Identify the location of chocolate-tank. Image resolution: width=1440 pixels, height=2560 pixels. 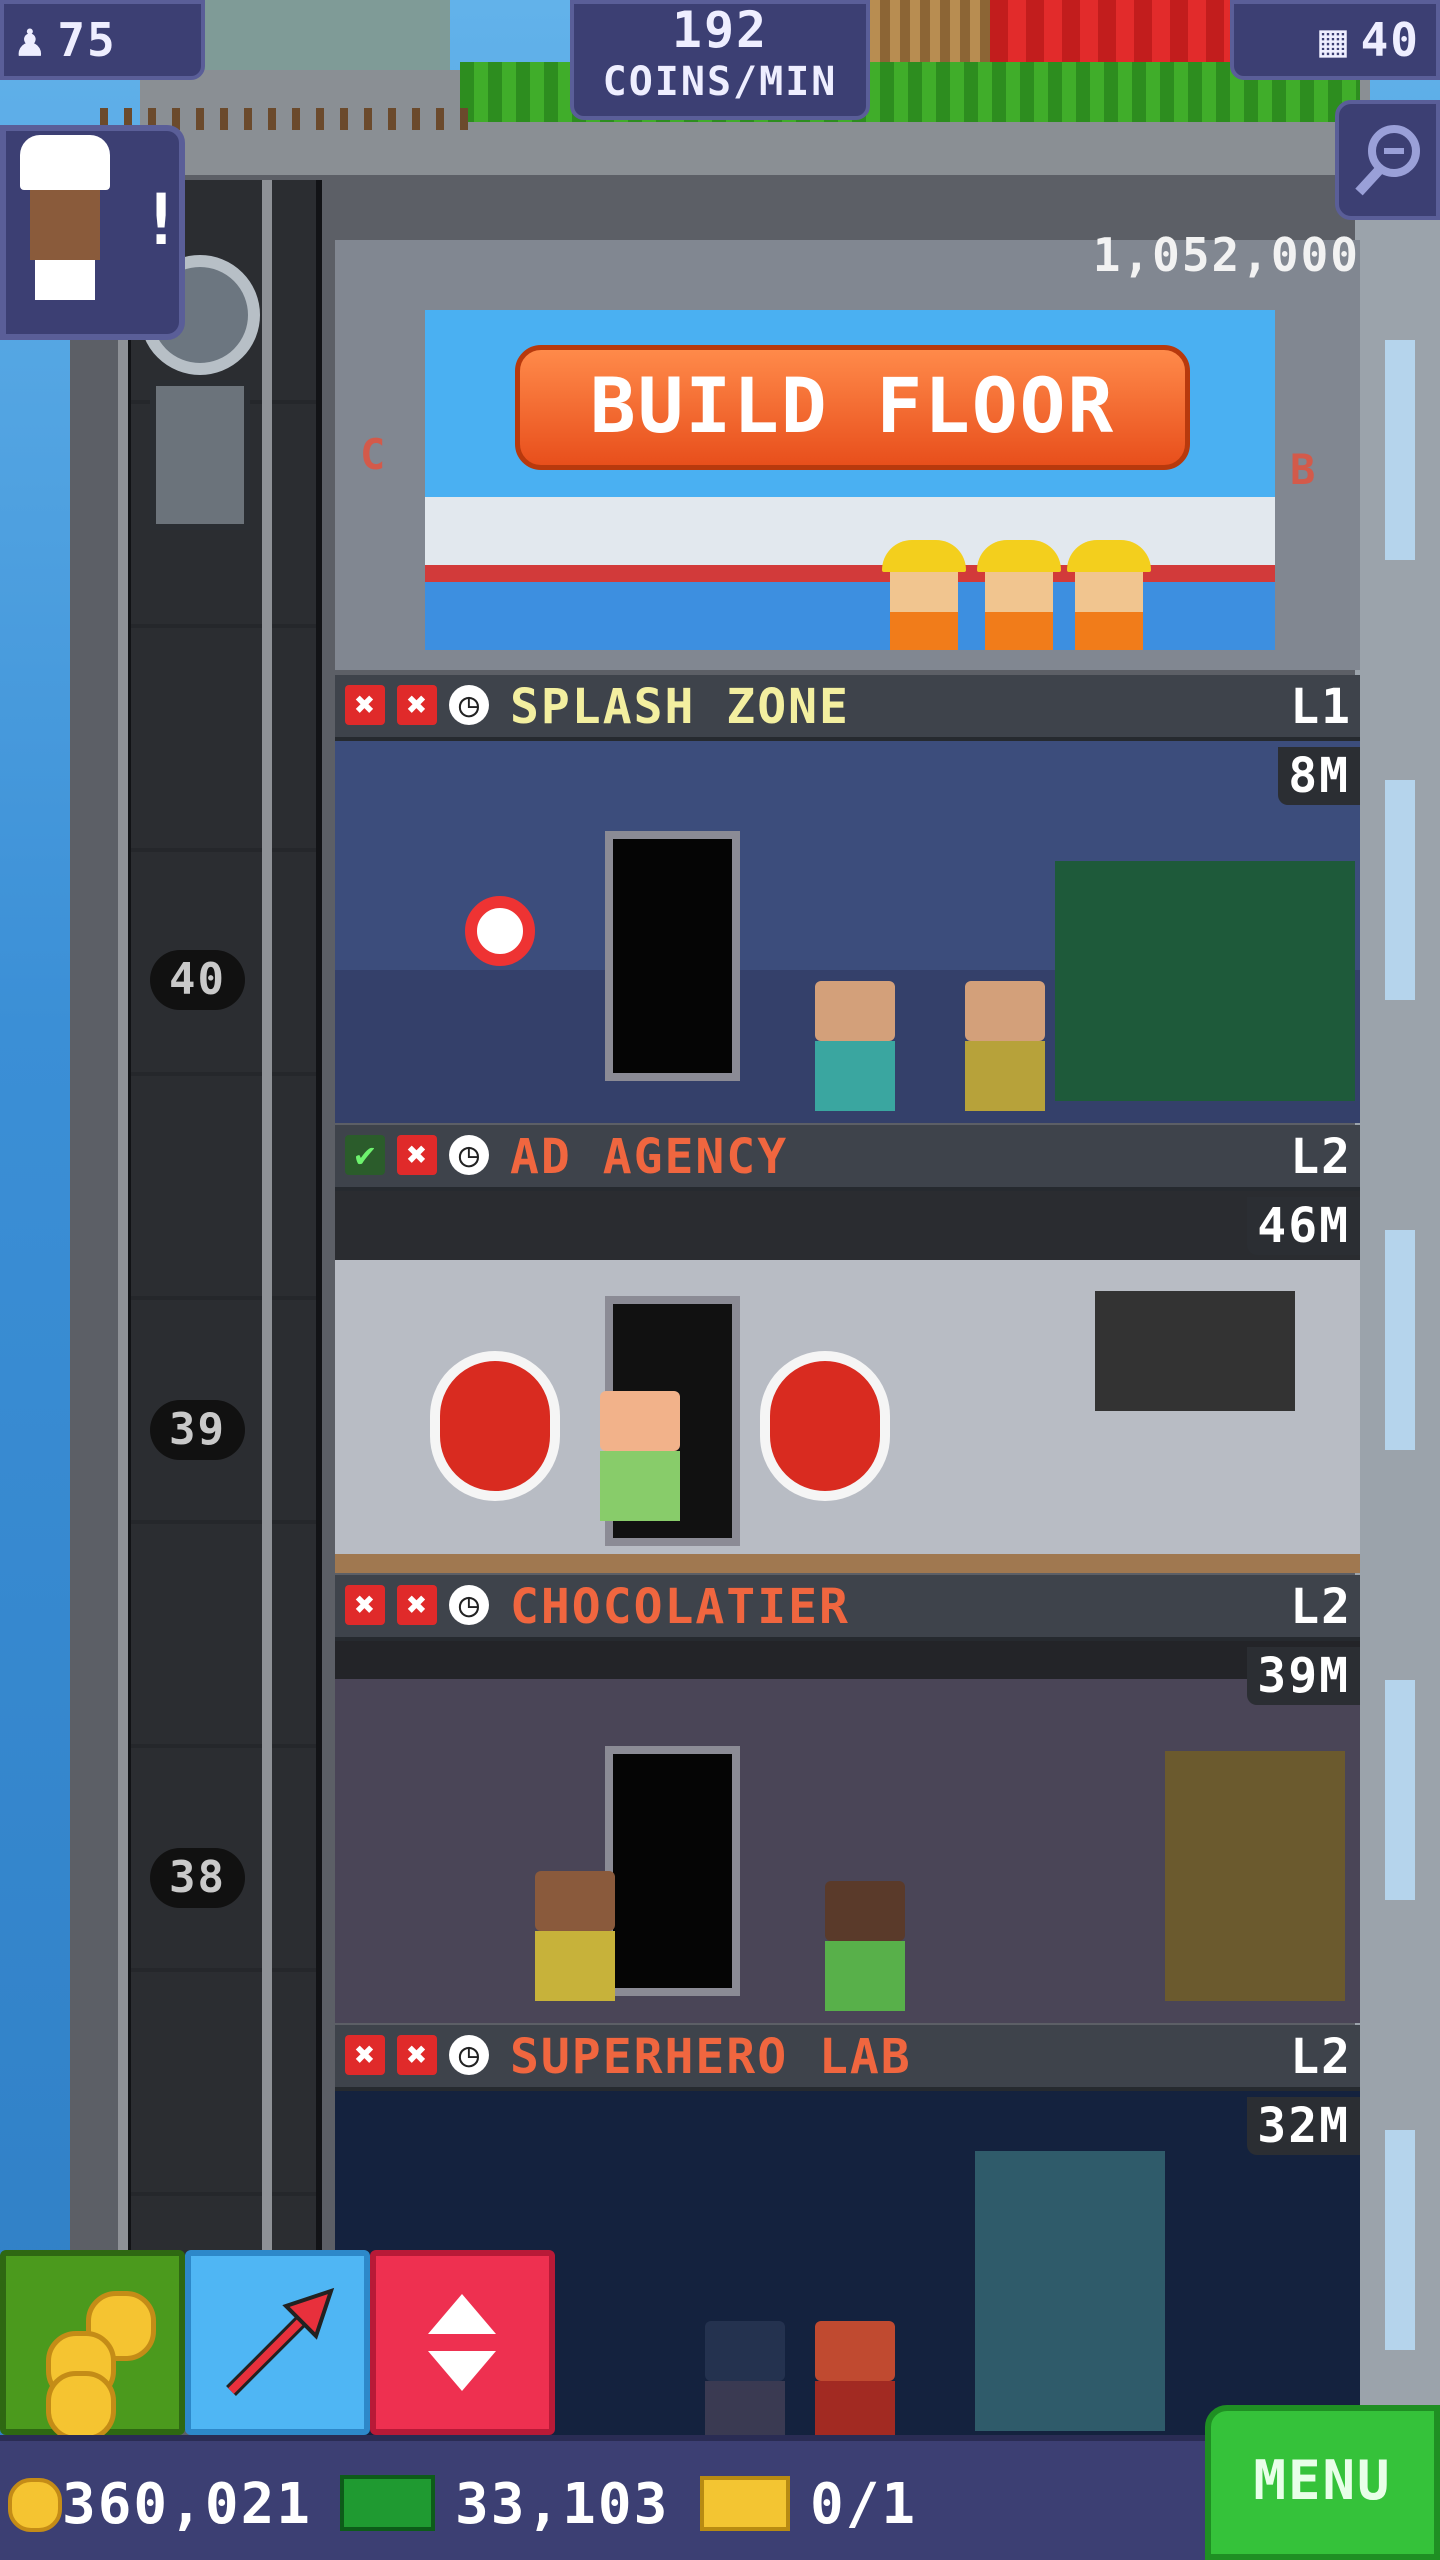
(1255, 1876).